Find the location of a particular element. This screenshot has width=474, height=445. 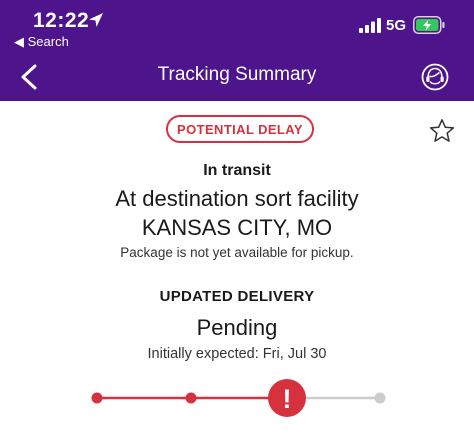

status-time: 12:22 is located at coordinates (61, 20).